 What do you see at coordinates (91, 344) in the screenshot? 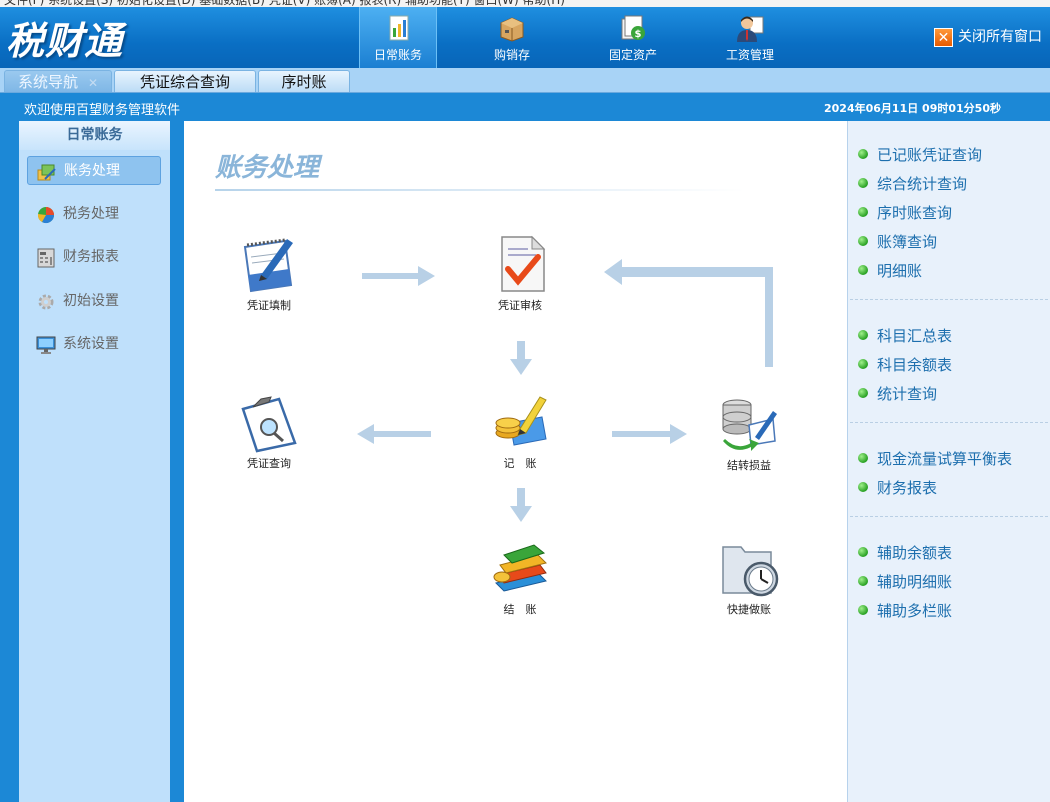
I see `nav-item-label: 系统设置` at bounding box center [91, 344].